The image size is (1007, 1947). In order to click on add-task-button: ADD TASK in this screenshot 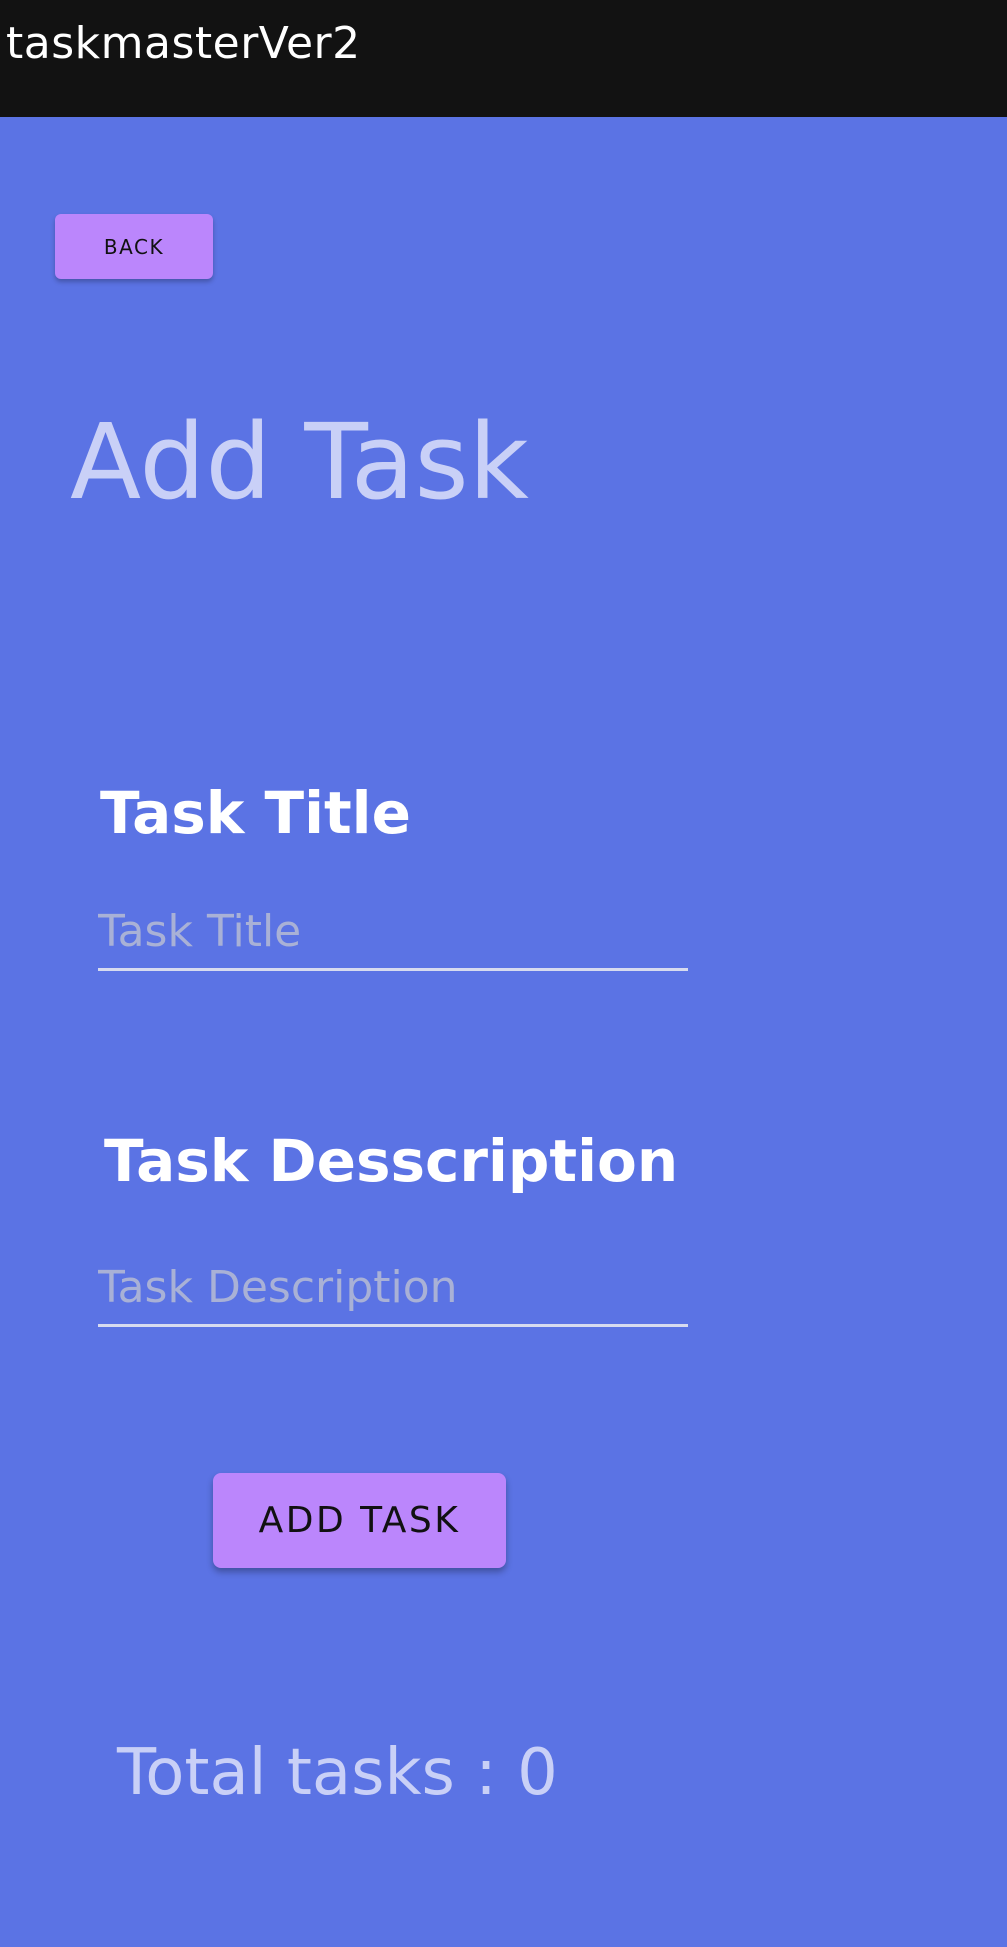, I will do `click(359, 1520)`.